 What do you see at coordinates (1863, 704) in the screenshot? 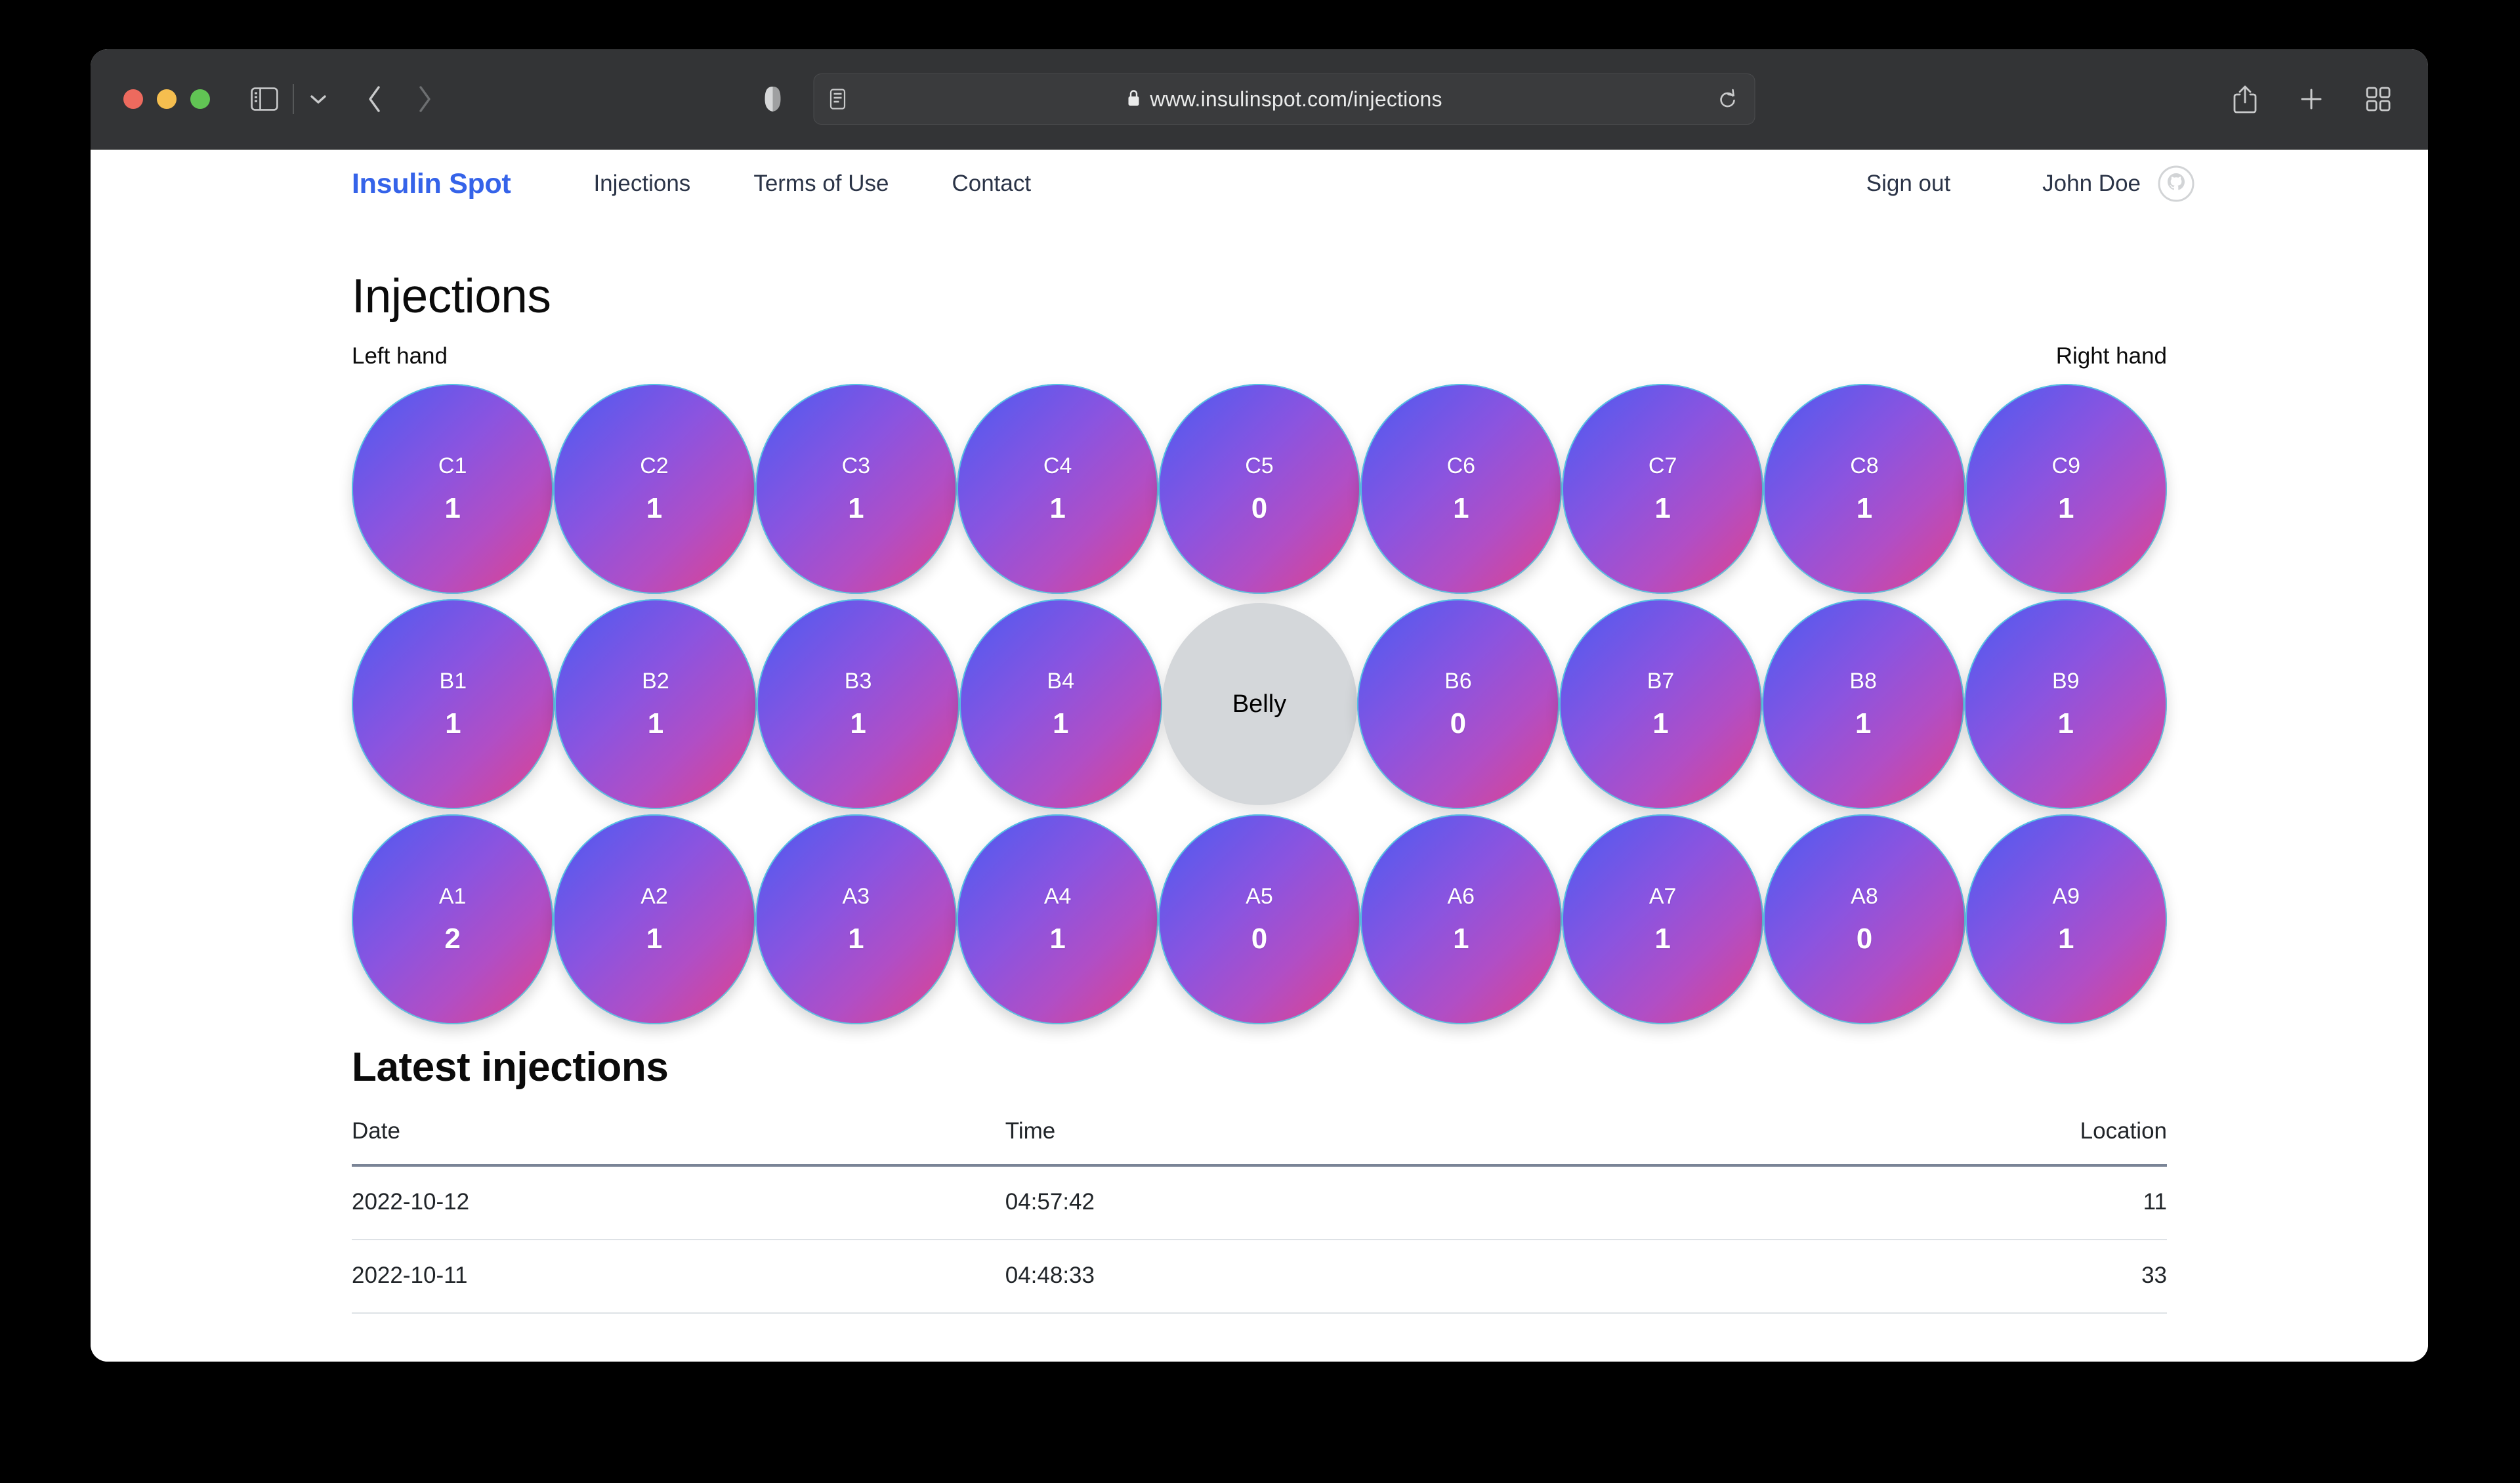
I see `injection-spot-b8: B8 1` at bounding box center [1863, 704].